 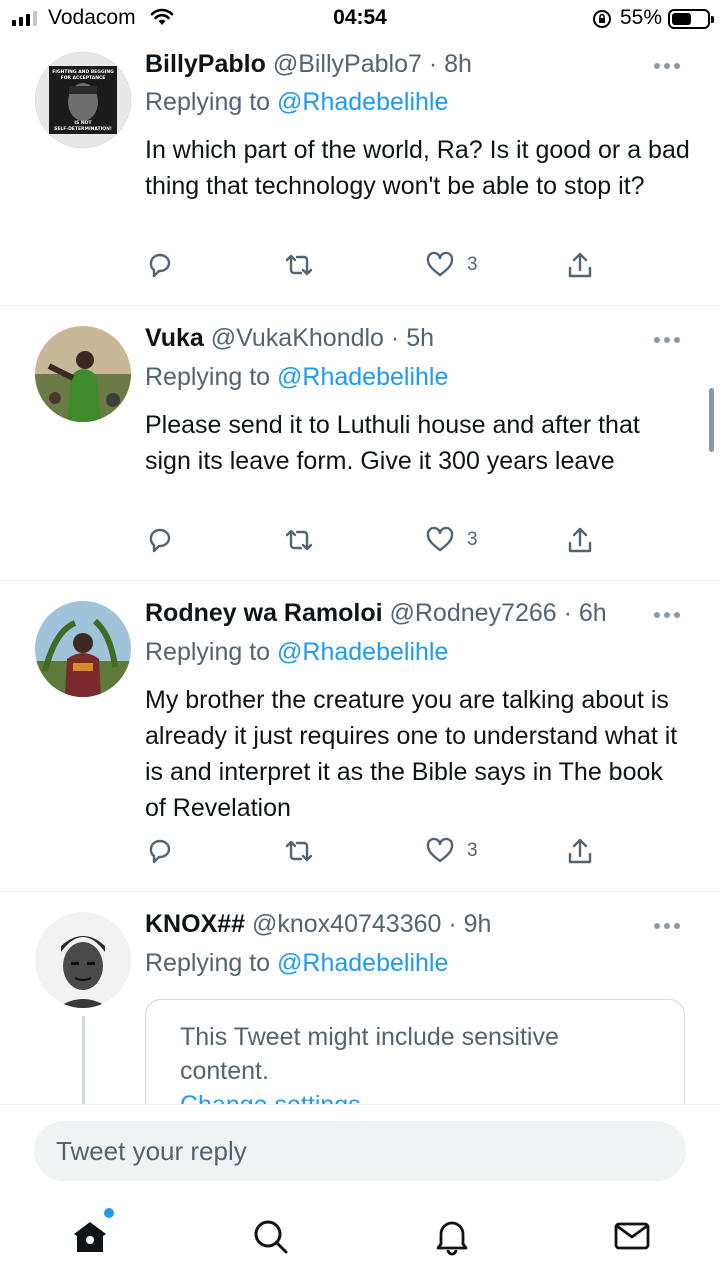 I want to click on reply-composer: Tweet your reply, so click(x=360, y=1150).